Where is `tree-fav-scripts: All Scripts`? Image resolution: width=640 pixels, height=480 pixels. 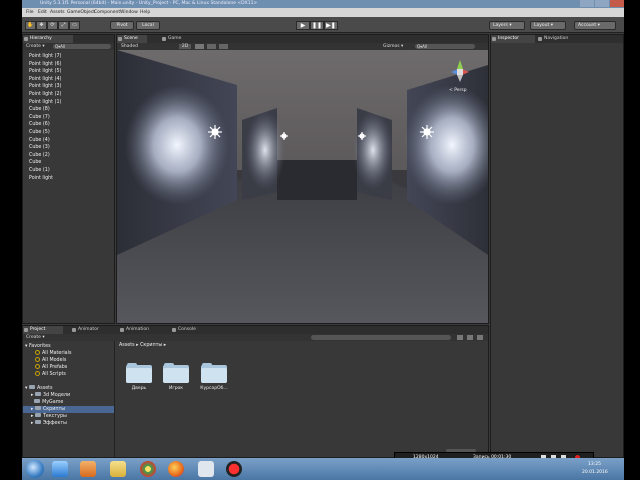 tree-fav-scripts: All Scripts is located at coordinates (50, 374).